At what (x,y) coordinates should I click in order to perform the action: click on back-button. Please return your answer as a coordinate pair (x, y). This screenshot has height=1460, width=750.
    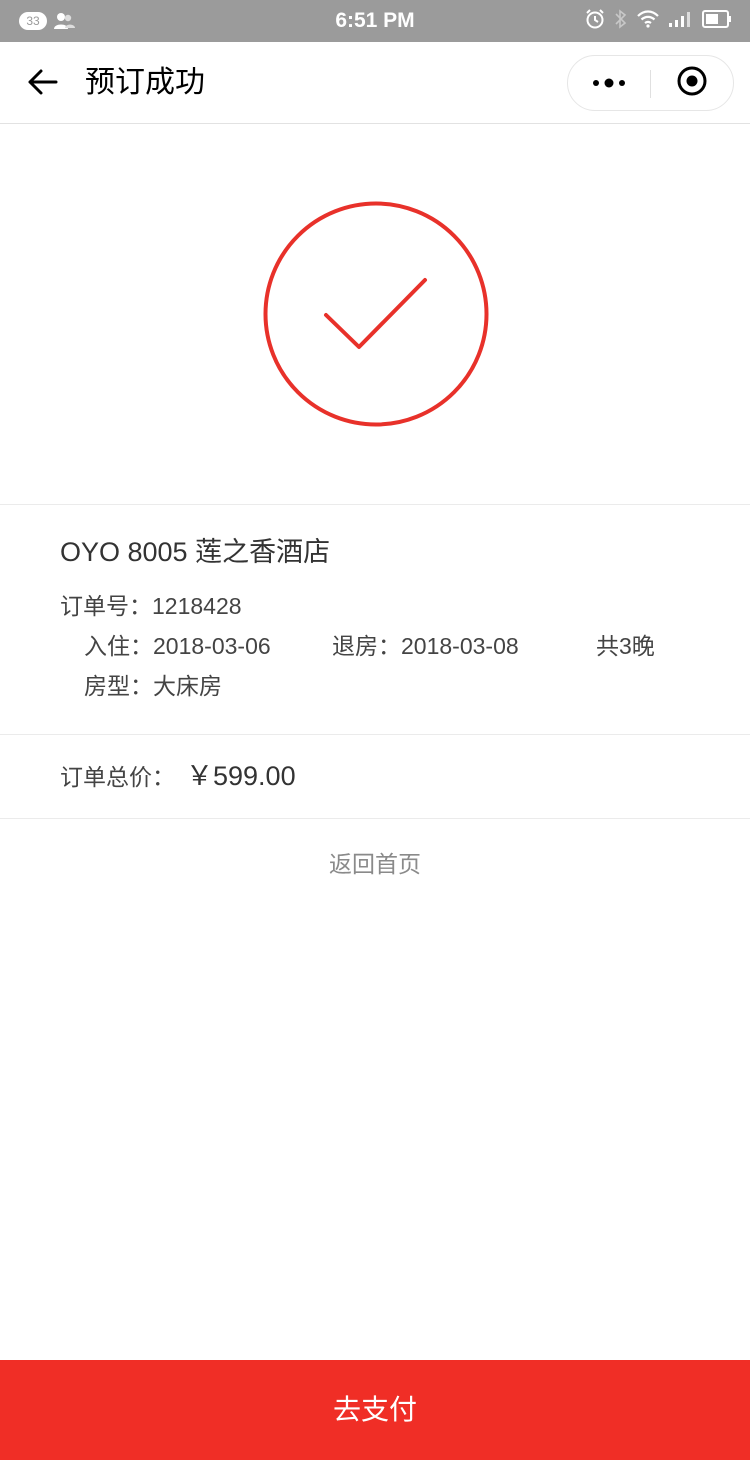
    Looking at the image, I should click on (42, 84).